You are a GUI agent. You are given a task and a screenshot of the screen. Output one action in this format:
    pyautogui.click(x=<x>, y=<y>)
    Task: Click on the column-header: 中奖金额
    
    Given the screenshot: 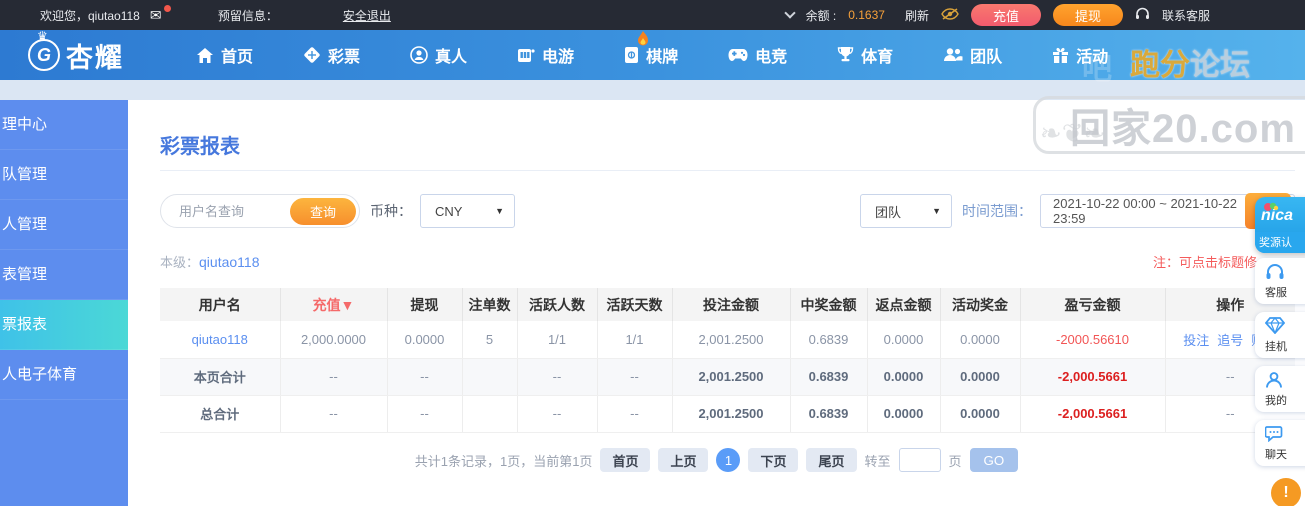 What is the action you would take?
    pyautogui.click(x=829, y=304)
    